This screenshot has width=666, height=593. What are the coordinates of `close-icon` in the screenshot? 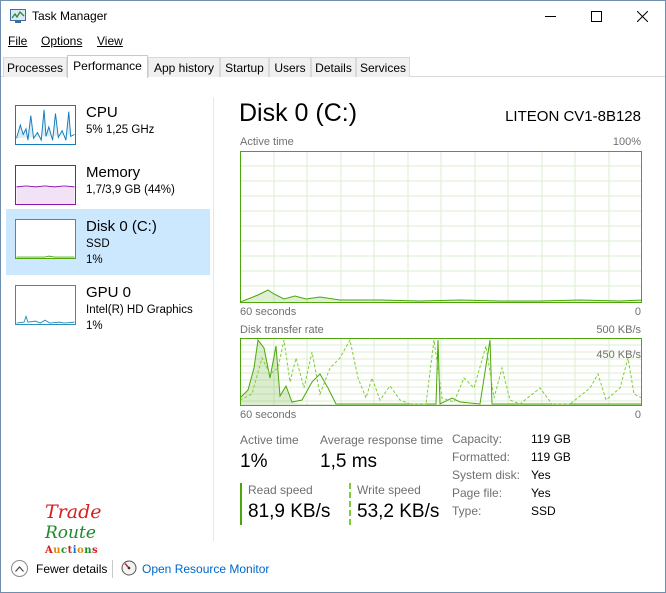 It's located at (642, 16).